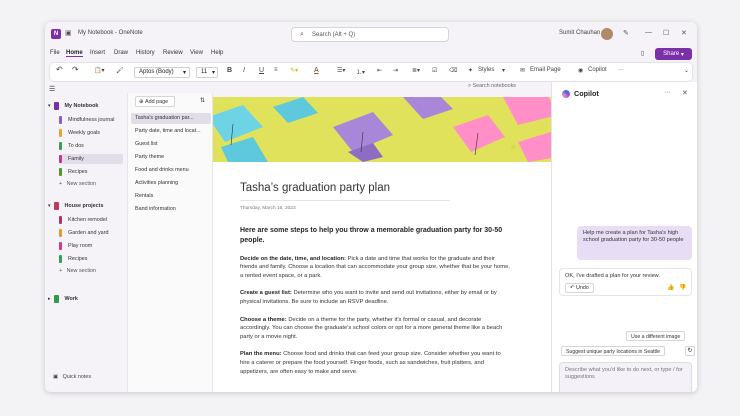  What do you see at coordinates (55, 53) in the screenshot?
I see `menu-file: File` at bounding box center [55, 53].